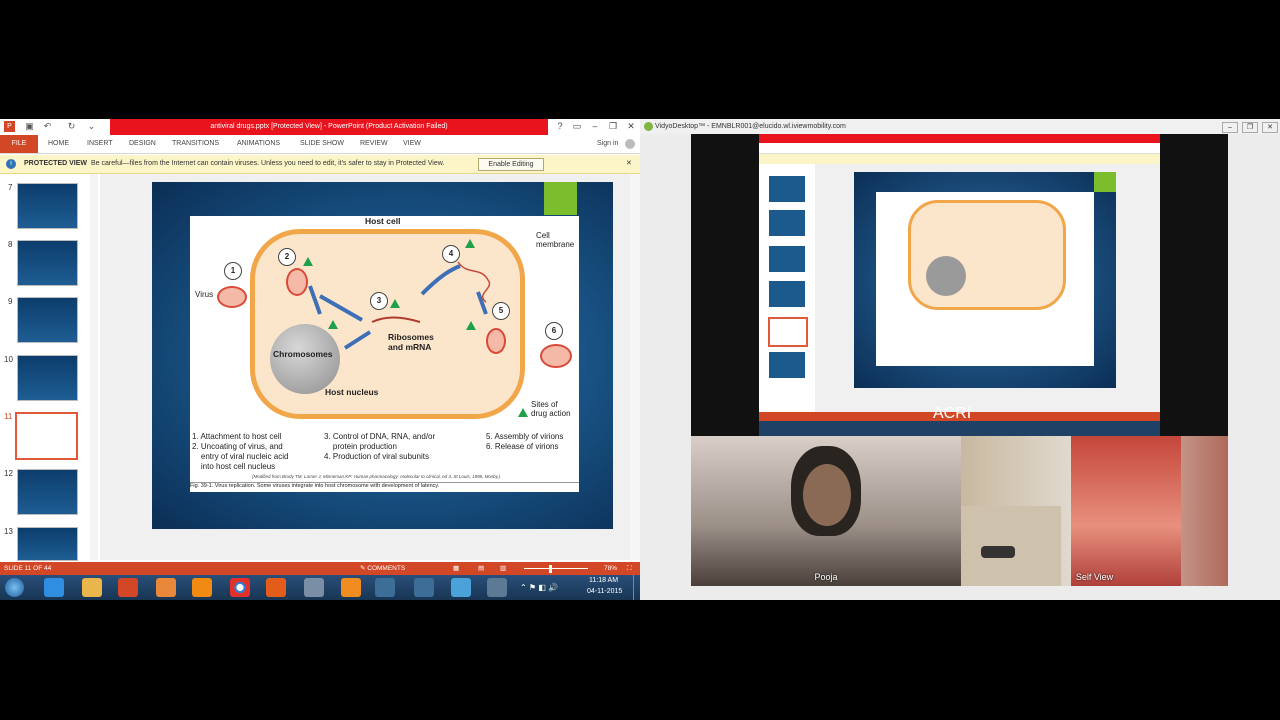  I want to click on slide-scrollbar, so click(635, 367).